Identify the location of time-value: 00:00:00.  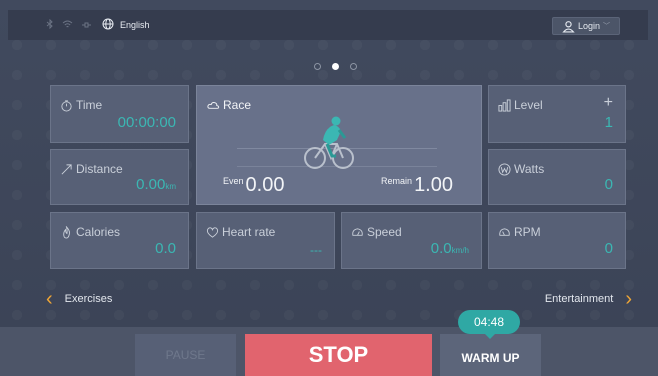
(146, 122).